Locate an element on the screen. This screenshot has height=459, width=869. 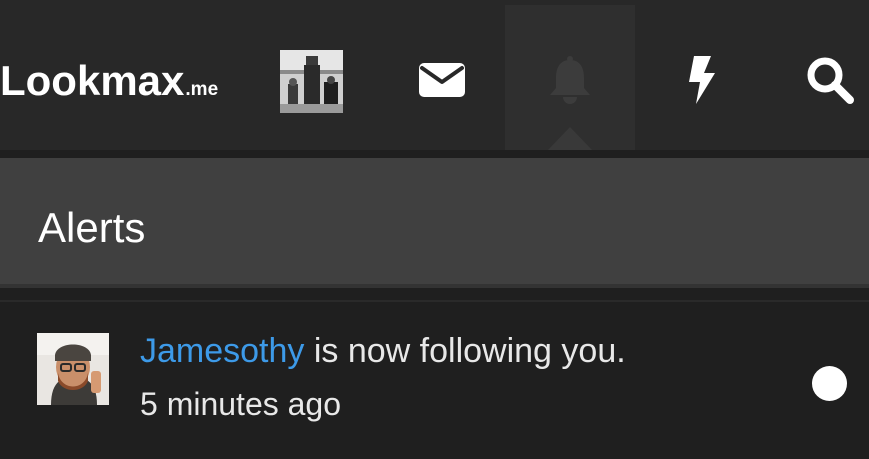
user-avatar is located at coordinates (311, 81).